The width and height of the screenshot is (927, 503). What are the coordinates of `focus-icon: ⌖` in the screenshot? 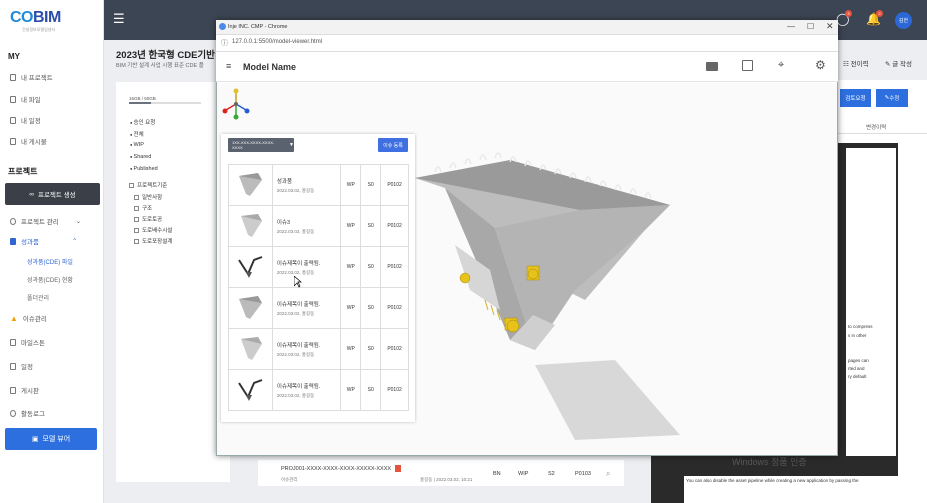 It's located at (781, 65).